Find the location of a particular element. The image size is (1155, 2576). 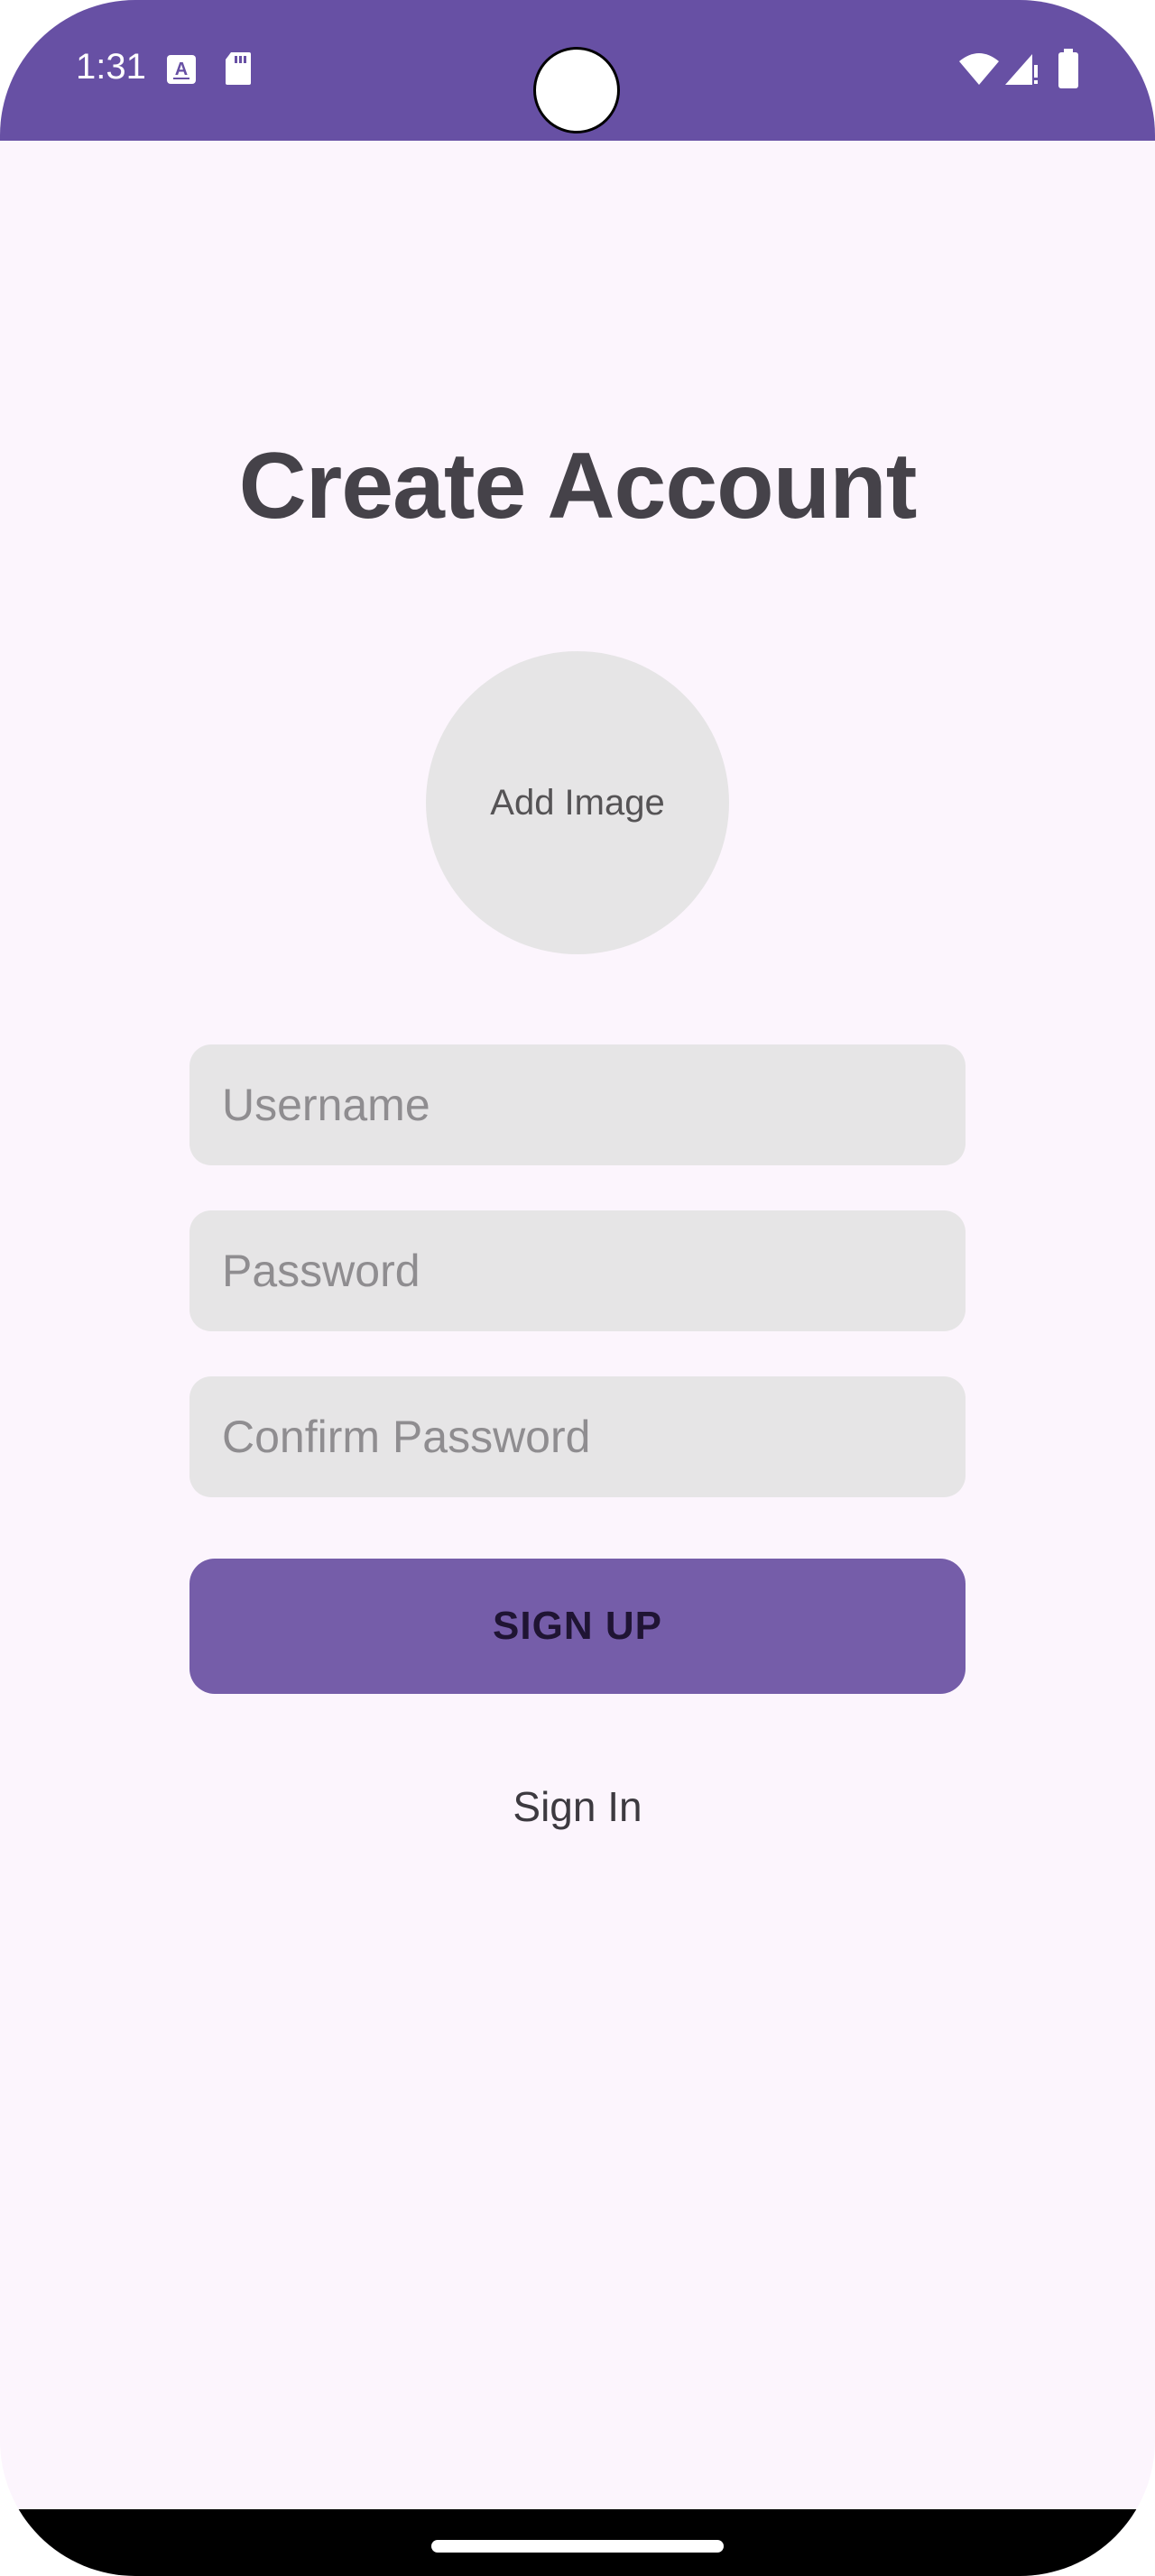

svg-text: A is located at coordinates (181, 69).